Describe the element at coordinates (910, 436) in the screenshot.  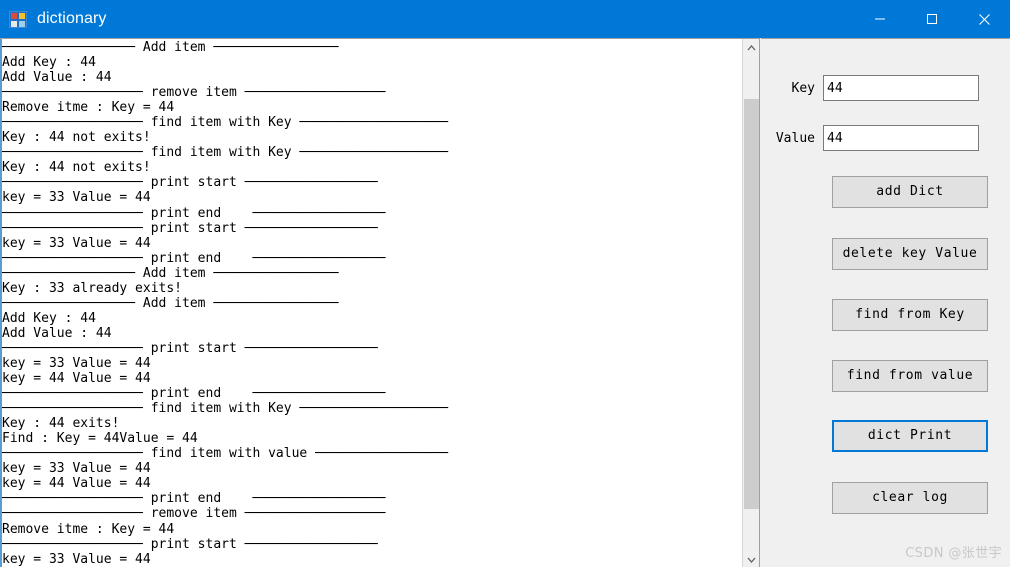
I see `dict-print-button: dict Print` at that location.